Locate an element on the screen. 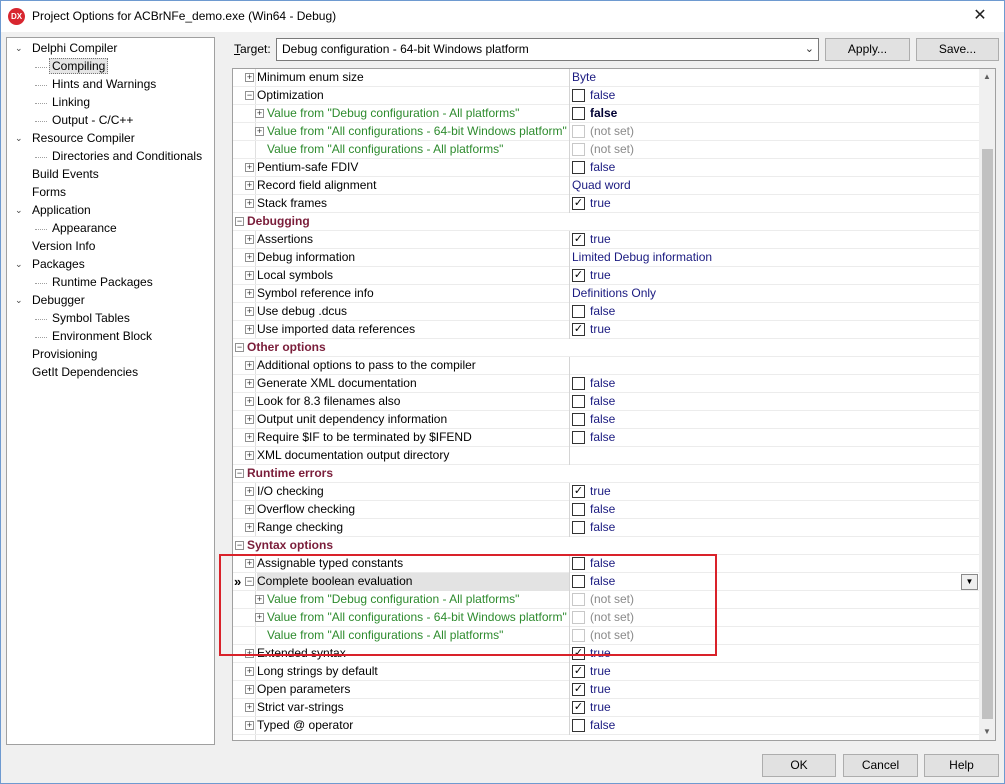  tree-item: Appearance is located at coordinates (84, 228).